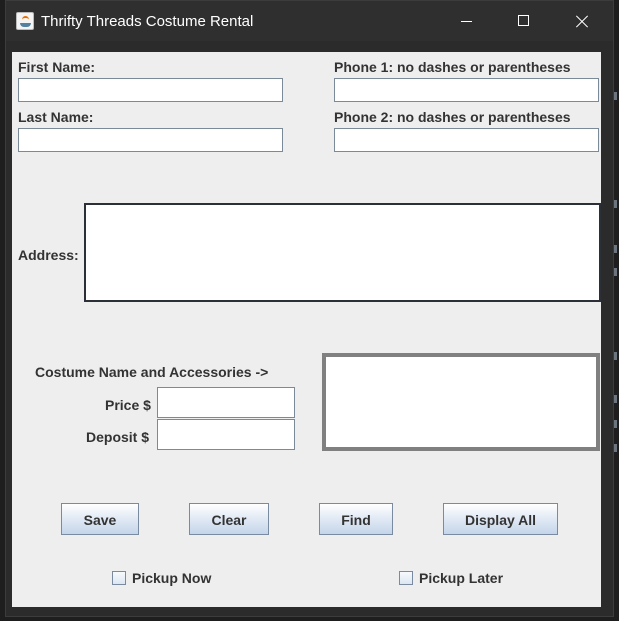  I want to click on find-button-label: Find, so click(356, 520).